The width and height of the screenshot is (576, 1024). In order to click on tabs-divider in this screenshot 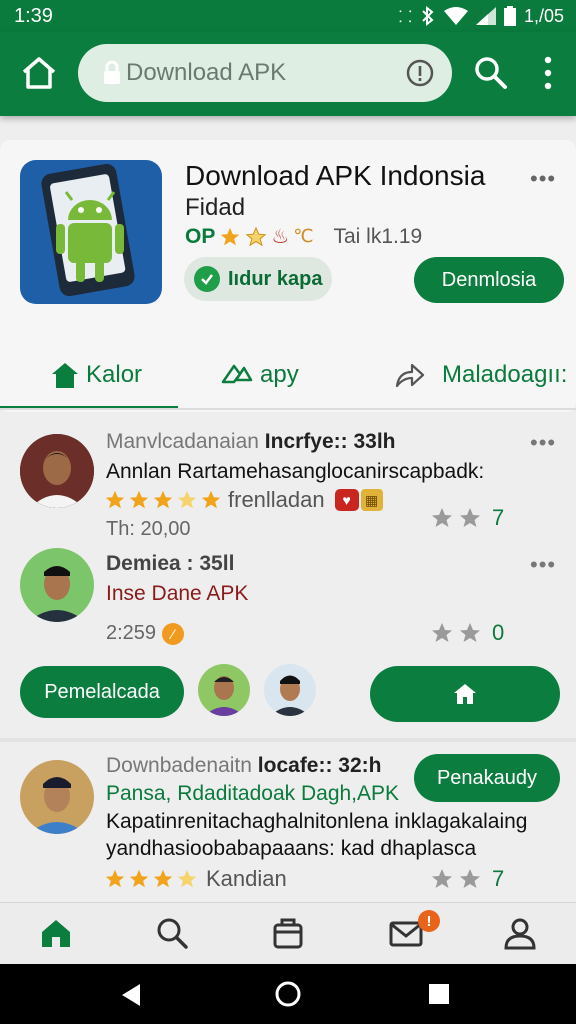, I will do `click(288, 409)`.